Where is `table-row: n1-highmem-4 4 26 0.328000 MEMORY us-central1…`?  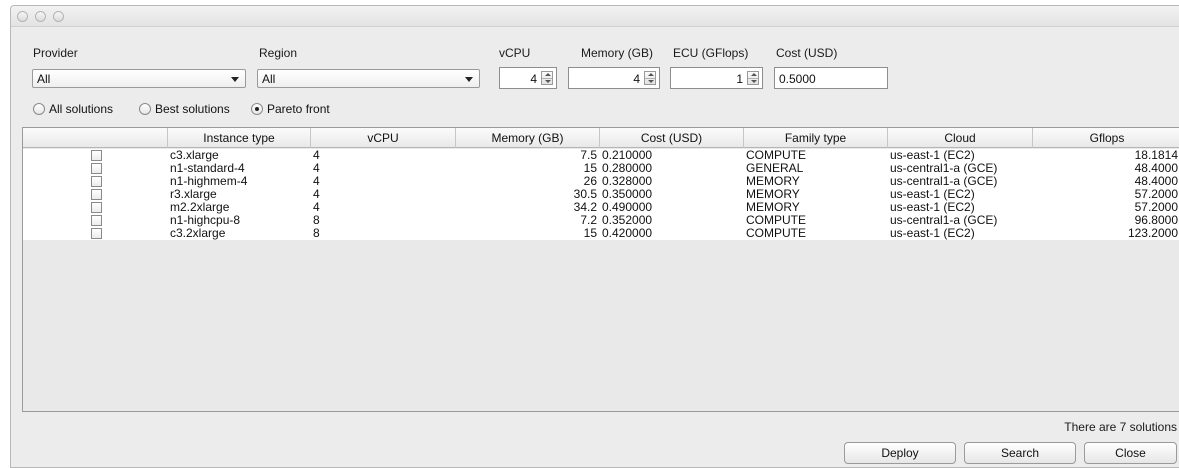
table-row: n1-highmem-4 4 26 0.328000 MEMORY us-central1… is located at coordinates (601, 181).